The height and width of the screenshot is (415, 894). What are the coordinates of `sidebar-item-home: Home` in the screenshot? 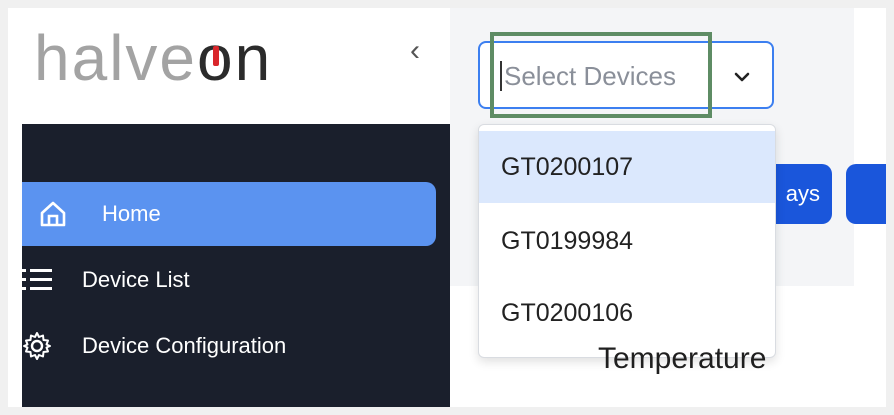 It's located at (229, 214).